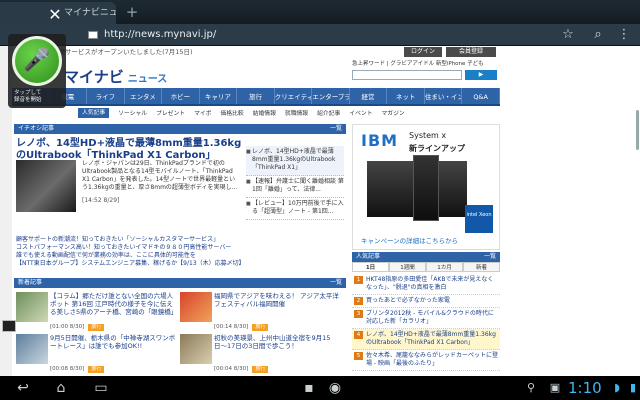 The height and width of the screenshot is (400, 640). Describe the element at coordinates (369, 96) in the screenshot. I see `nav-item: 経営` at that location.